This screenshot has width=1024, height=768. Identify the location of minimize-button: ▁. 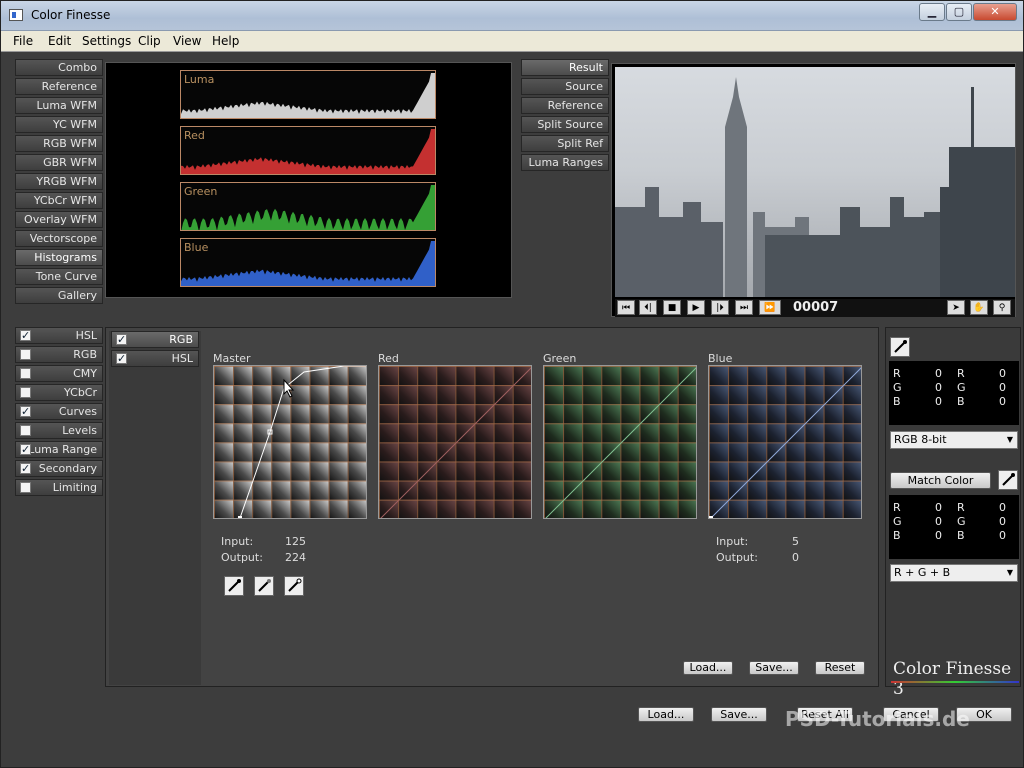
(932, 12).